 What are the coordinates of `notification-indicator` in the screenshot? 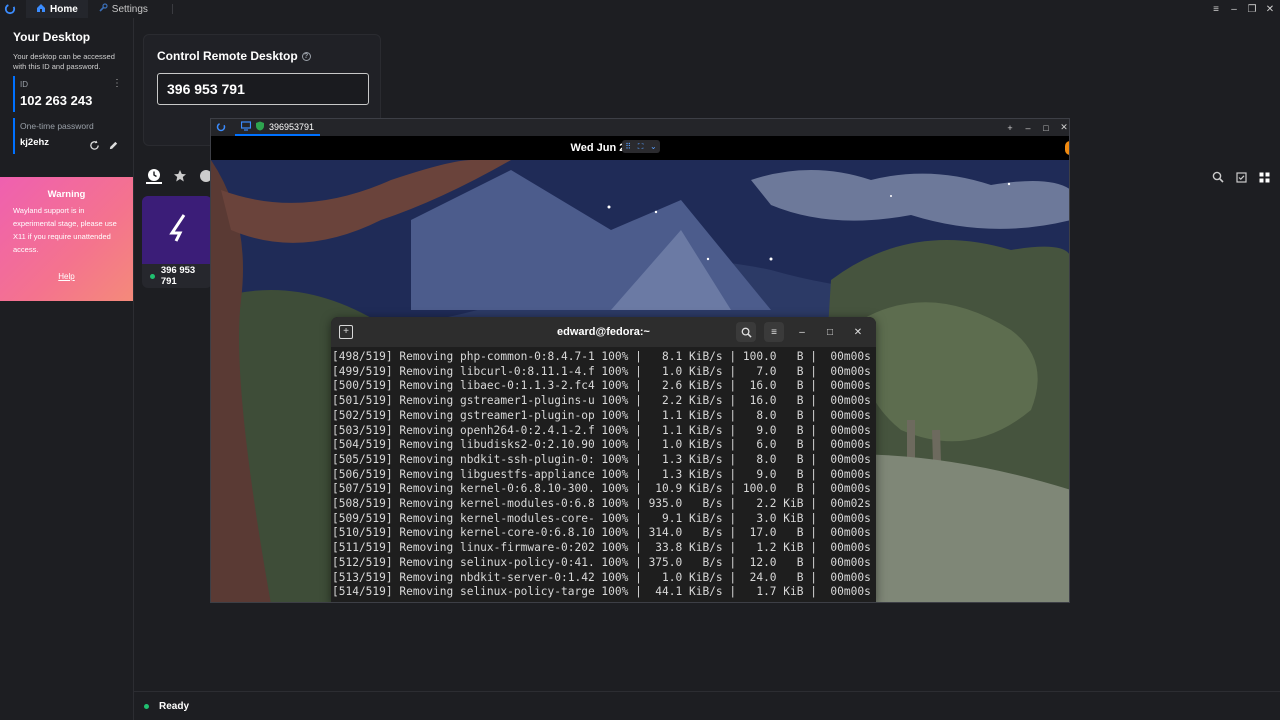 It's located at (1067, 148).